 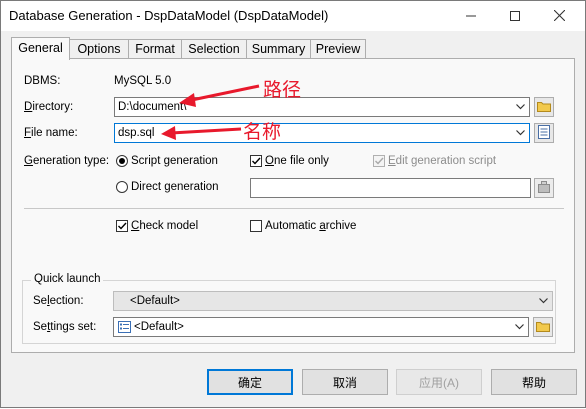 What do you see at coordinates (210, 112) in the screenshot?
I see `annotation-arrows` at bounding box center [210, 112].